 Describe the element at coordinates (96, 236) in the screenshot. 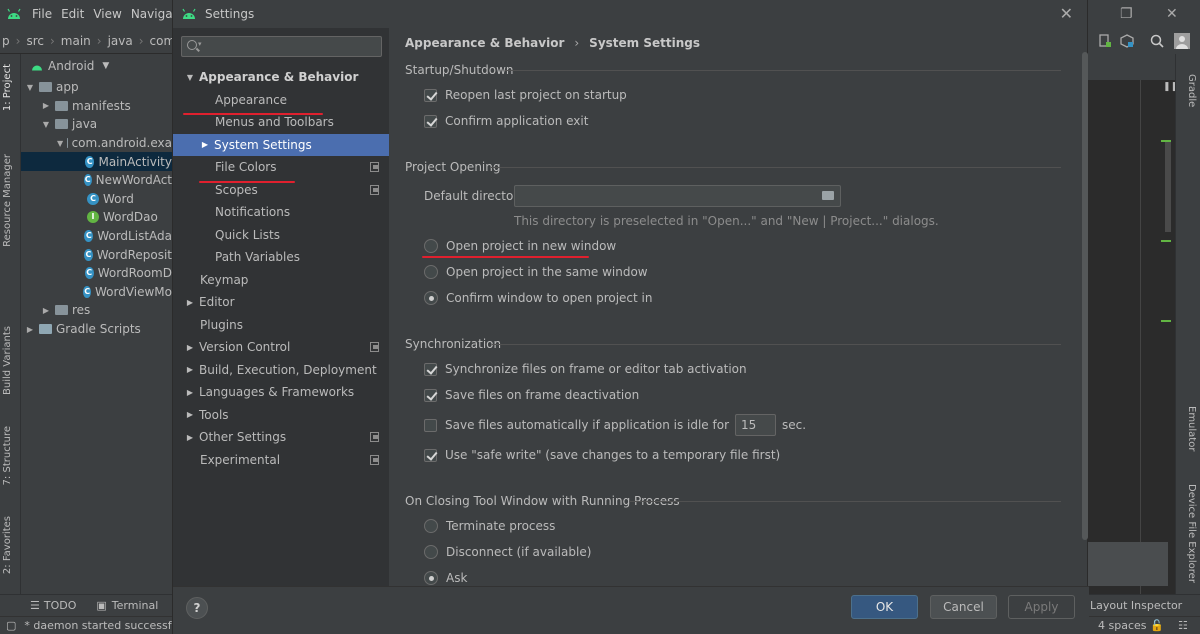

I see `project-tree-item: C WordListAda` at that location.